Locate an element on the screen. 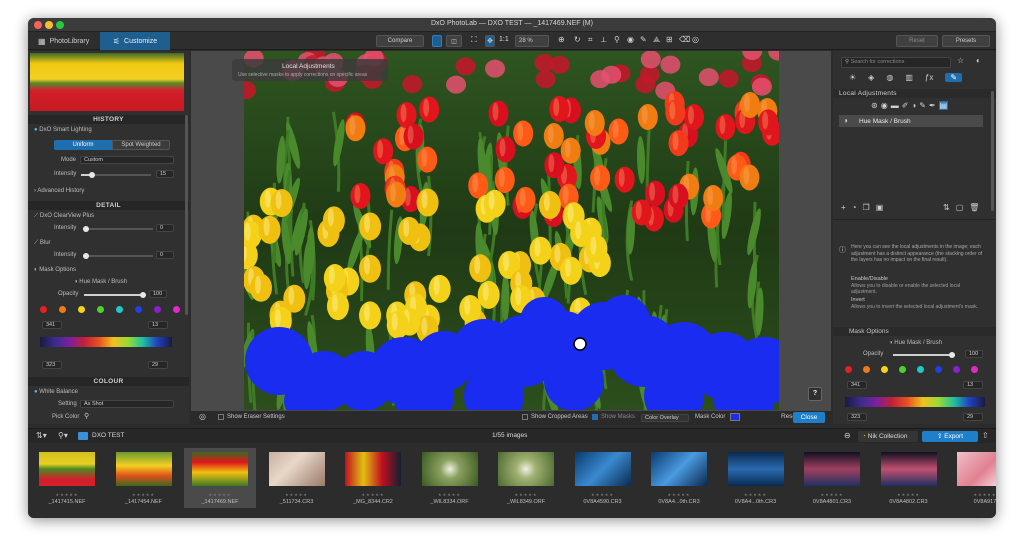 The height and width of the screenshot is (557, 1024). left-scrollbar is located at coordinates (186, 215).